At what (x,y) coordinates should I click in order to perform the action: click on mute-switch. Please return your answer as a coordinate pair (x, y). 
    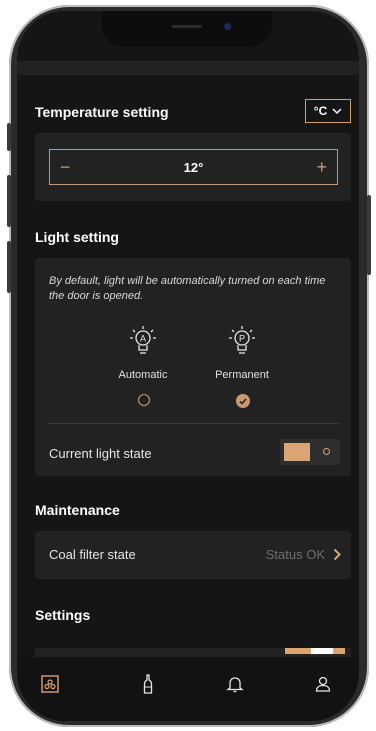
    Looking at the image, I should click on (9, 137).